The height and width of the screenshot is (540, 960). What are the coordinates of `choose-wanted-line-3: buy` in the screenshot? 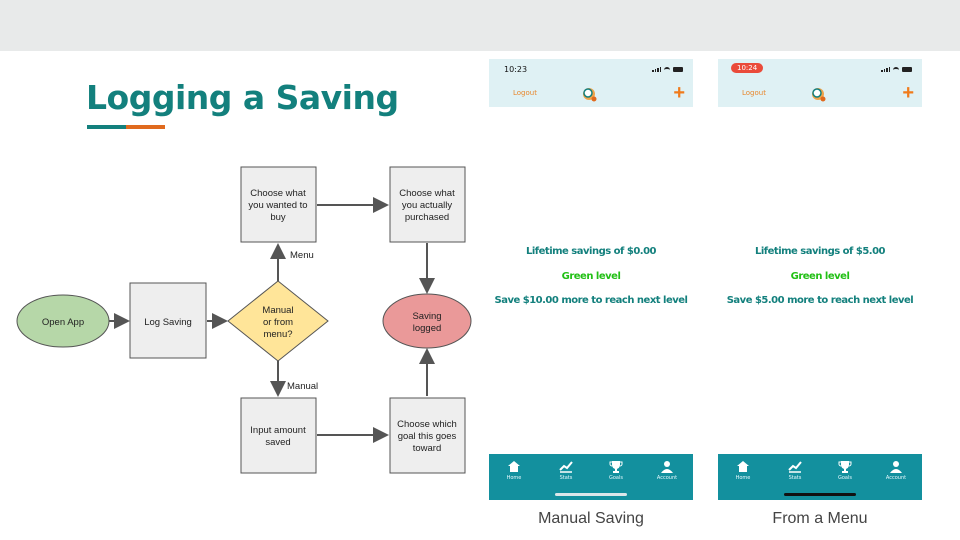 It's located at (278, 217).